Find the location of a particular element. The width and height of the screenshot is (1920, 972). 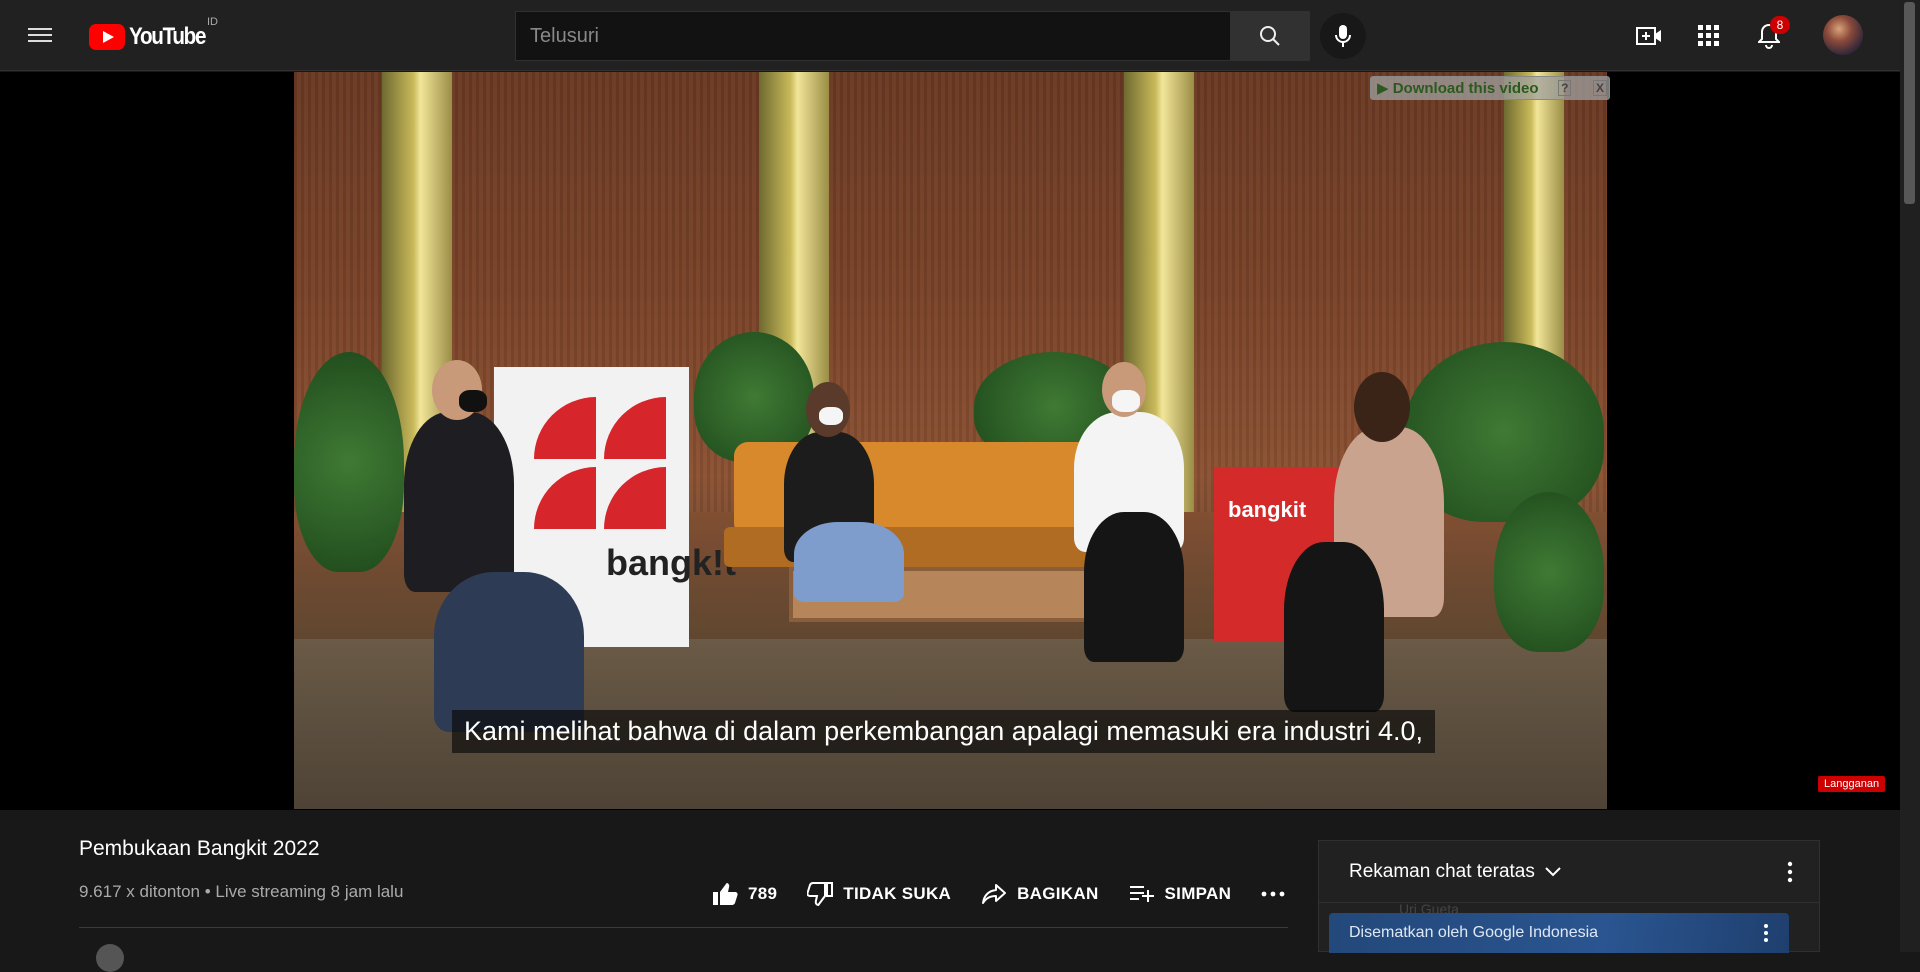

more-actions-button is located at coordinates (1273, 894).